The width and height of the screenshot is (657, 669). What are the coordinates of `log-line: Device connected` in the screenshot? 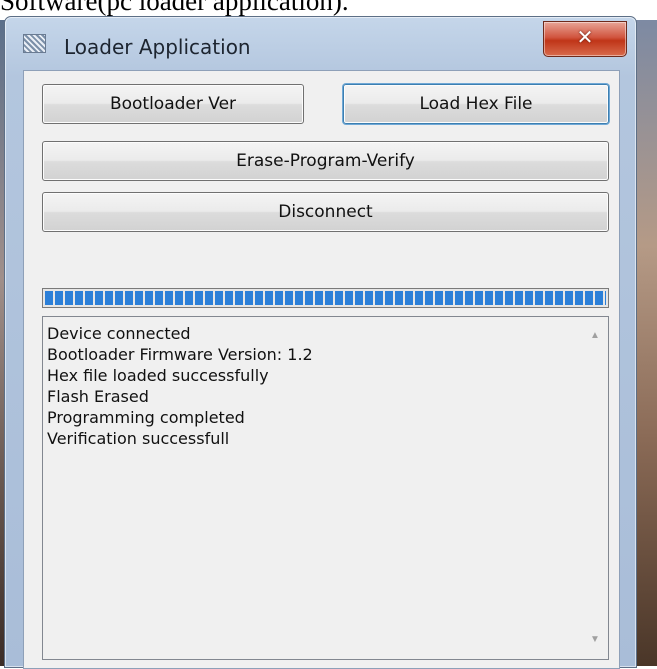 It's located at (119, 333).